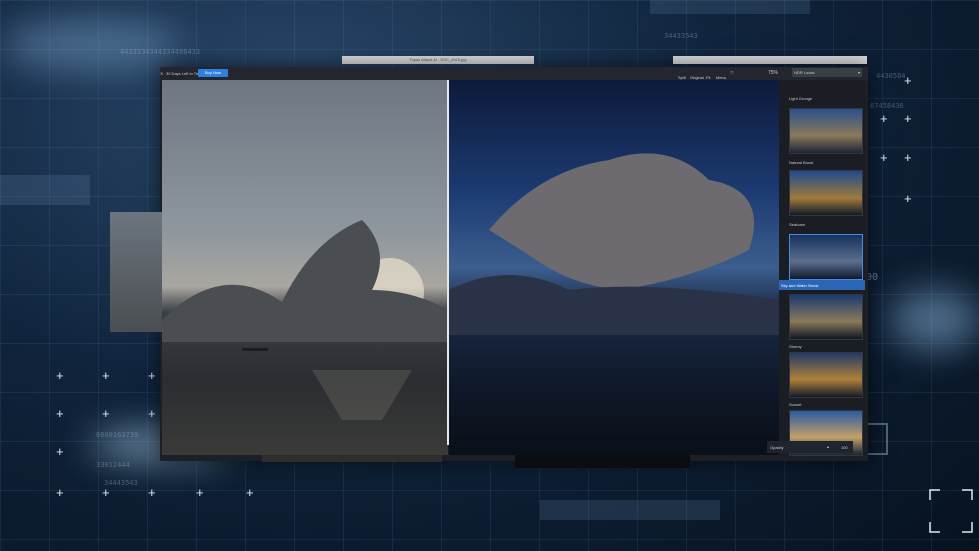 Image resolution: width=979 pixels, height=551 pixels. I want to click on preset-label: Stormy, so click(795, 346).